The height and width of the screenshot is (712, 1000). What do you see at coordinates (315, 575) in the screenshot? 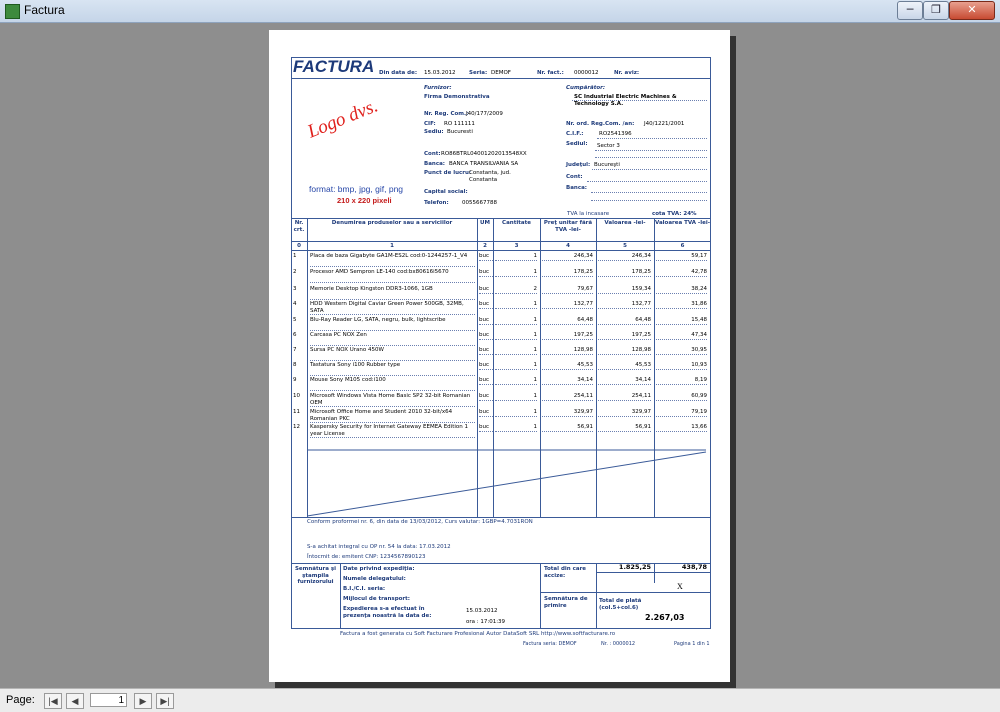
I see `supplier-signature-label: Semnătura şi ştampila furnizorului` at bounding box center [315, 575].